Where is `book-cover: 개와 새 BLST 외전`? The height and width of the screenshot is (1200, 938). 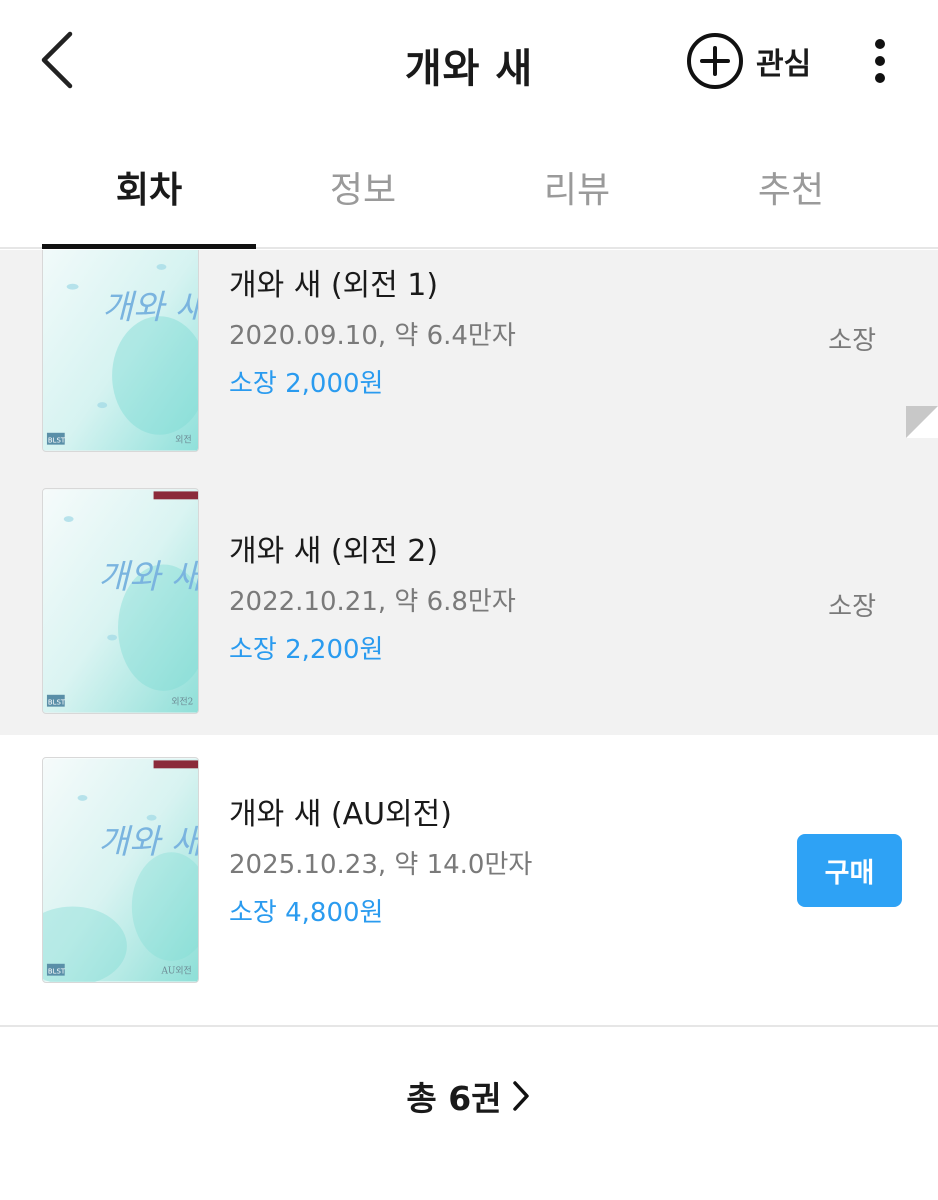 book-cover: 개와 새 BLST 외전 is located at coordinates (120, 351).